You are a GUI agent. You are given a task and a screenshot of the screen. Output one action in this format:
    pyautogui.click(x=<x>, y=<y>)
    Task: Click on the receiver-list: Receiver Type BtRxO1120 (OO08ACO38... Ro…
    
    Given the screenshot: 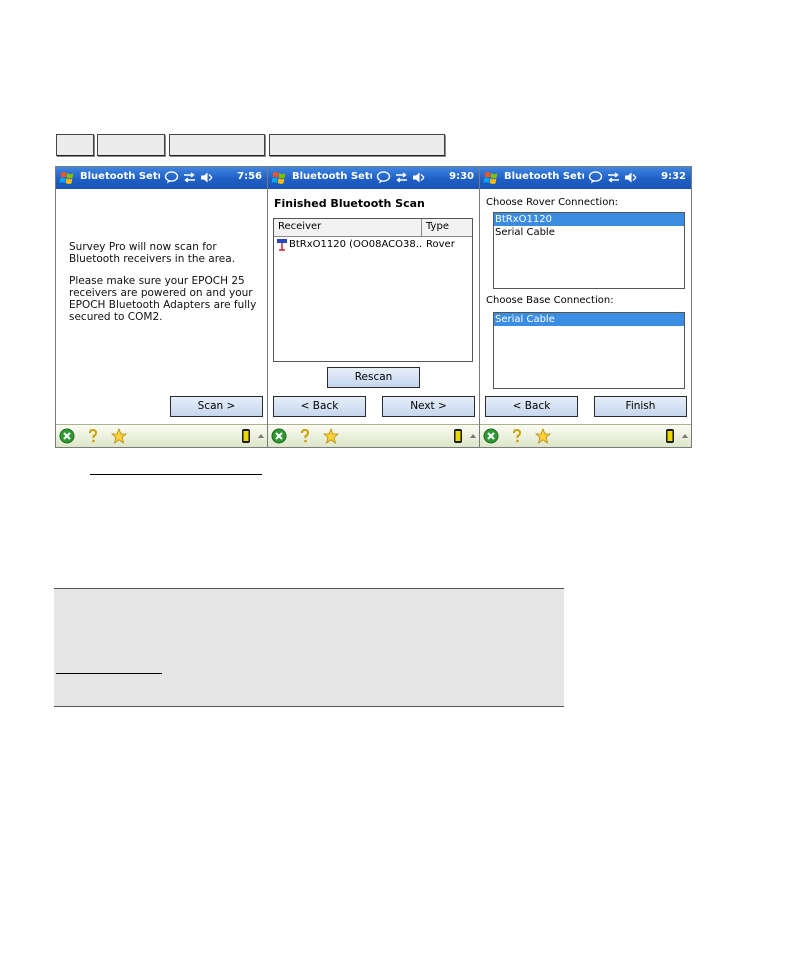 What is the action you would take?
    pyautogui.click(x=373, y=290)
    